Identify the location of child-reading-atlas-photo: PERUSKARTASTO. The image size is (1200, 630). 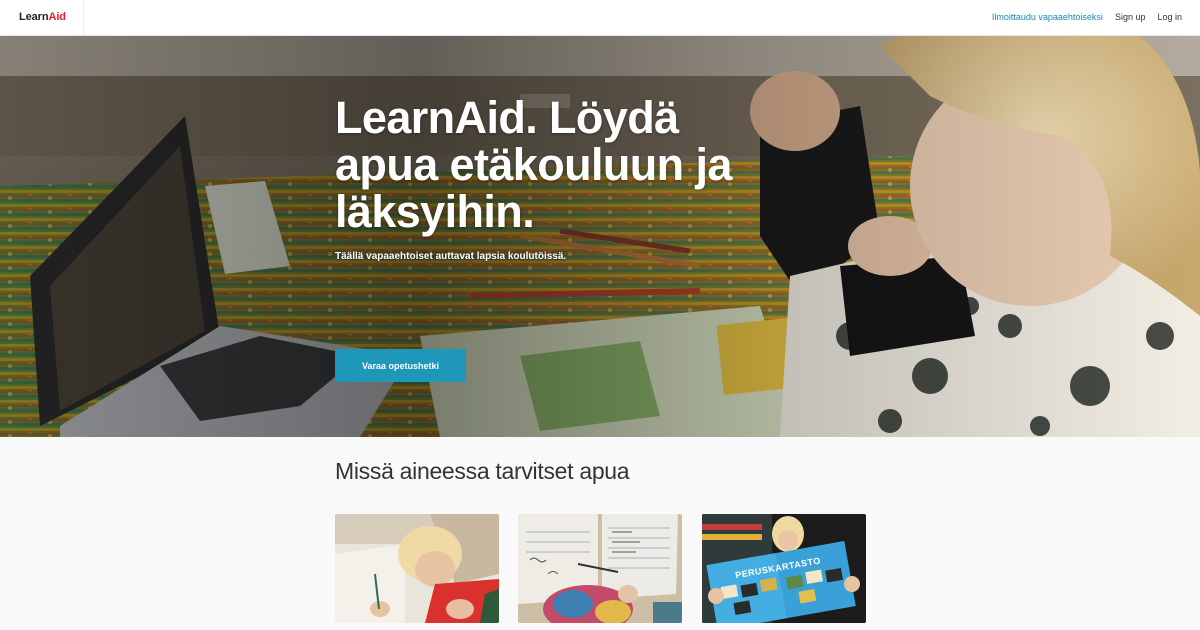
(784, 568).